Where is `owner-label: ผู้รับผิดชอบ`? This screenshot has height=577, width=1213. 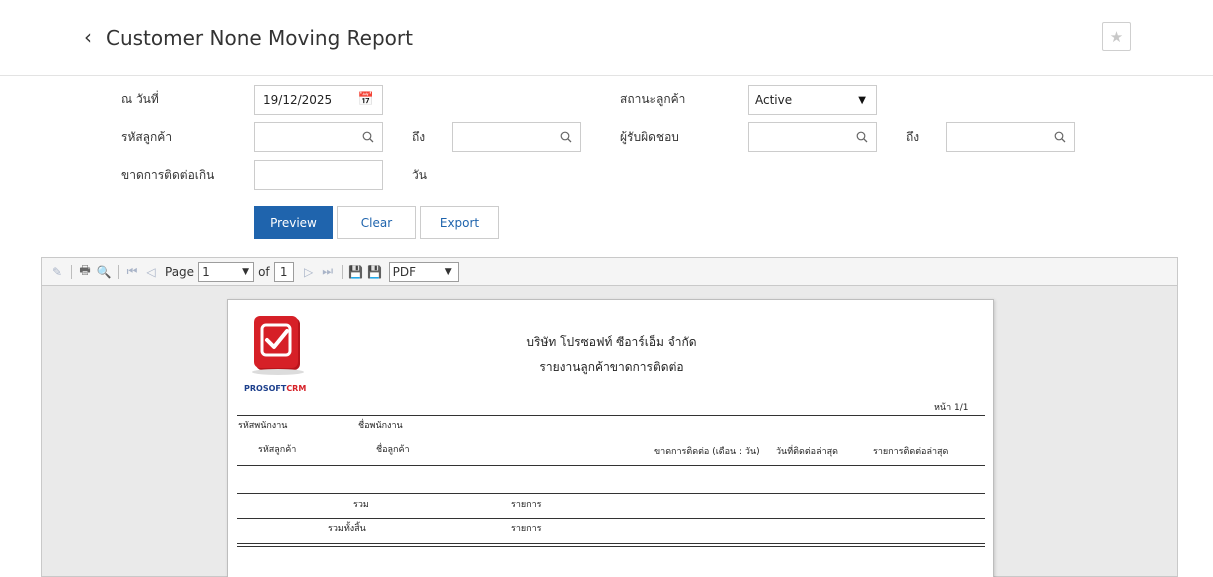 owner-label: ผู้รับผิดชอบ is located at coordinates (649, 137).